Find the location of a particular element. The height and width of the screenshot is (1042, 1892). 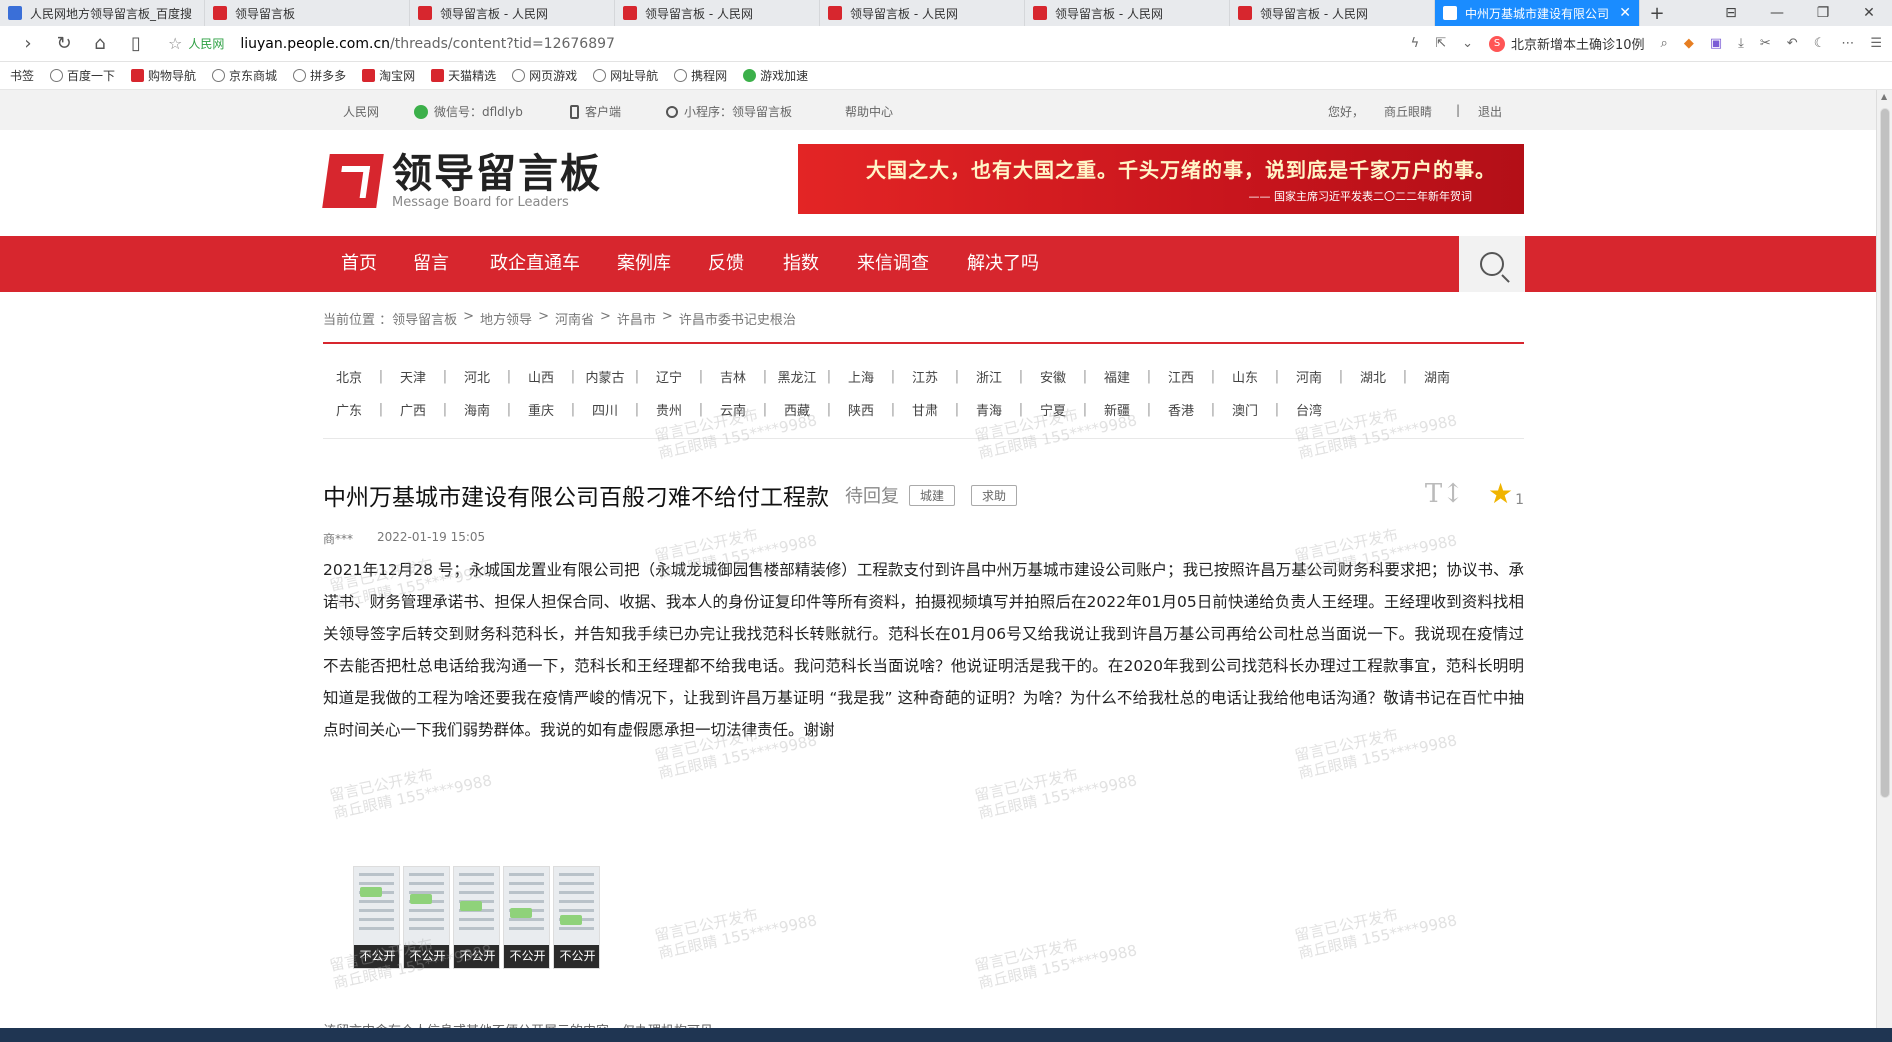

restore-button: ❐ is located at coordinates (1823, 13).